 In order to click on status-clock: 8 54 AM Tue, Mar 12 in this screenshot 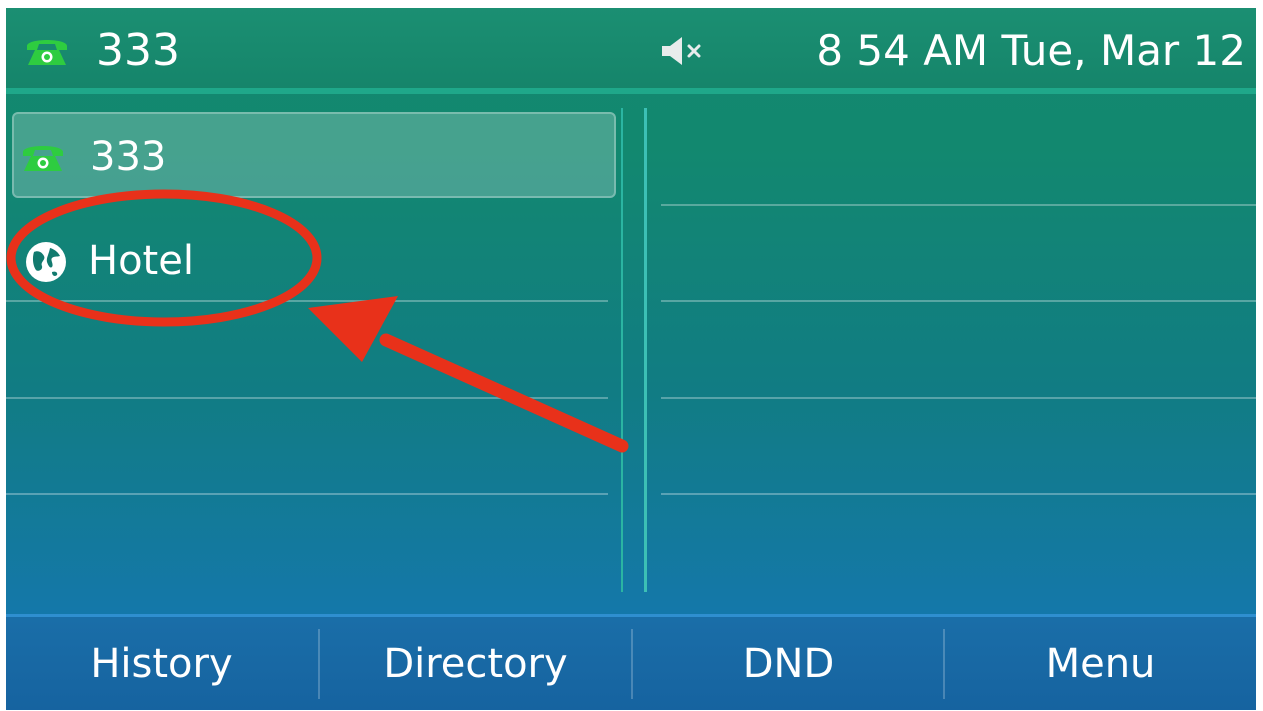, I will do `click(1031, 50)`.